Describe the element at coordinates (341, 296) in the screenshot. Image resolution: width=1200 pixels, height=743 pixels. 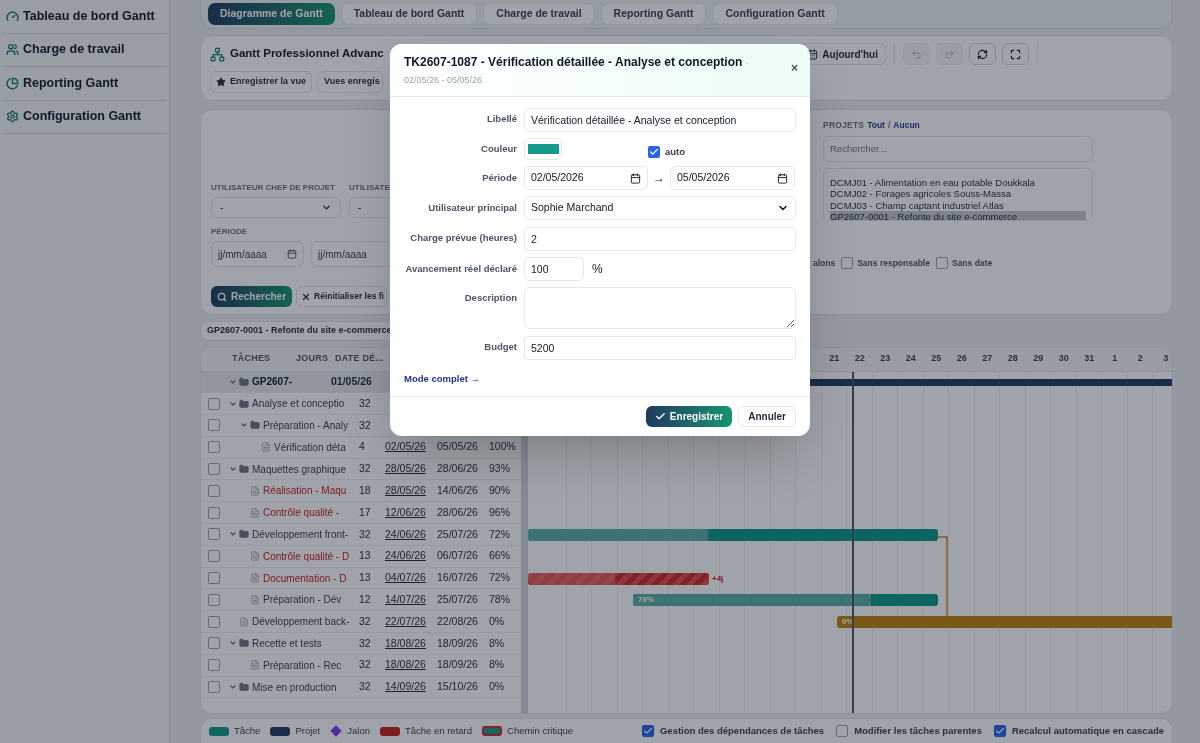
I see `reset-filters-button: Réinitialiser les fi` at that location.